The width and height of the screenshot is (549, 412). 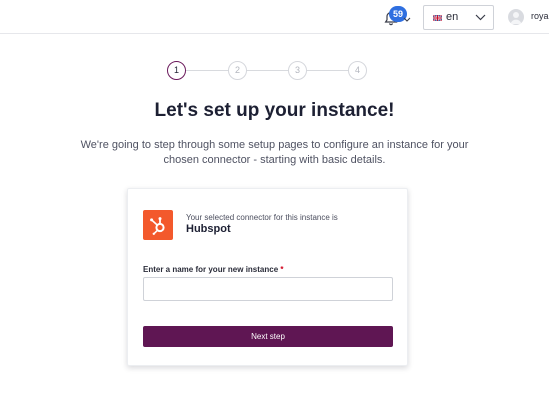 What do you see at coordinates (268, 336) in the screenshot?
I see `next-step-button: Next step` at bounding box center [268, 336].